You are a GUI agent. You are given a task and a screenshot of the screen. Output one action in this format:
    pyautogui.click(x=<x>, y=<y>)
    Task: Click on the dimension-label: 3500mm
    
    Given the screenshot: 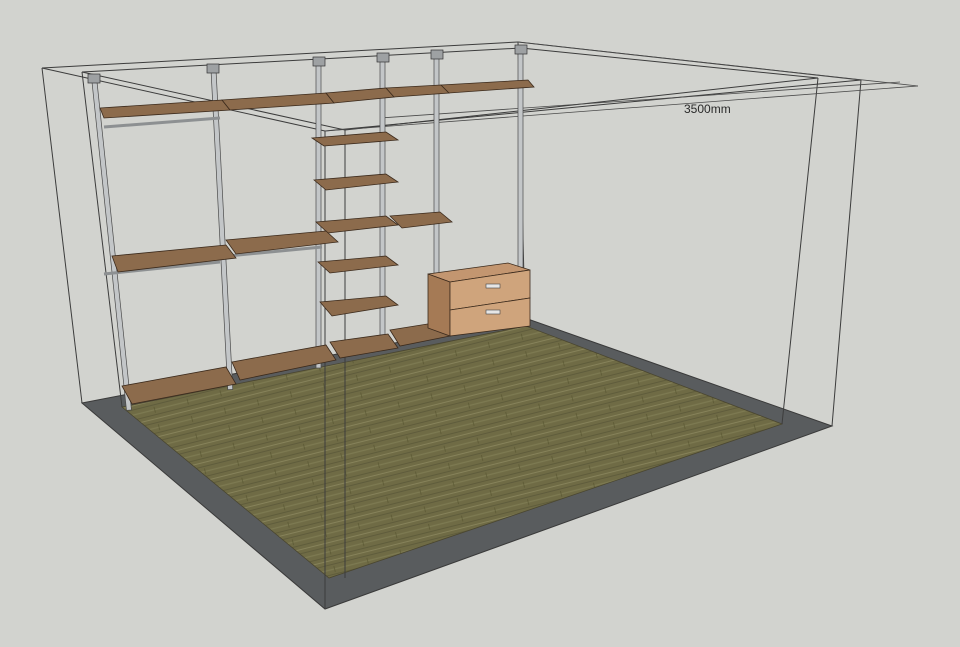 What is the action you would take?
    pyautogui.click(x=707, y=109)
    